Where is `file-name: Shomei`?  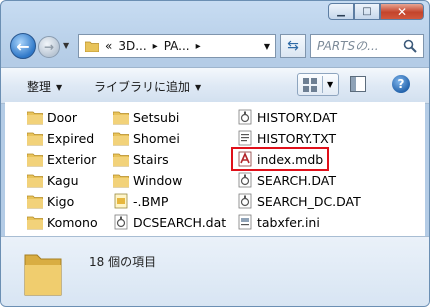 file-name: Shomei is located at coordinates (156, 138).